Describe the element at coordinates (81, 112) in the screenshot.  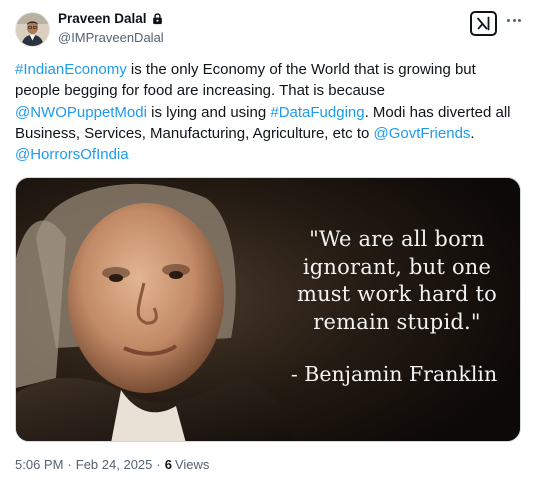
I see `mention-link: @NWOPuppetModi` at that location.